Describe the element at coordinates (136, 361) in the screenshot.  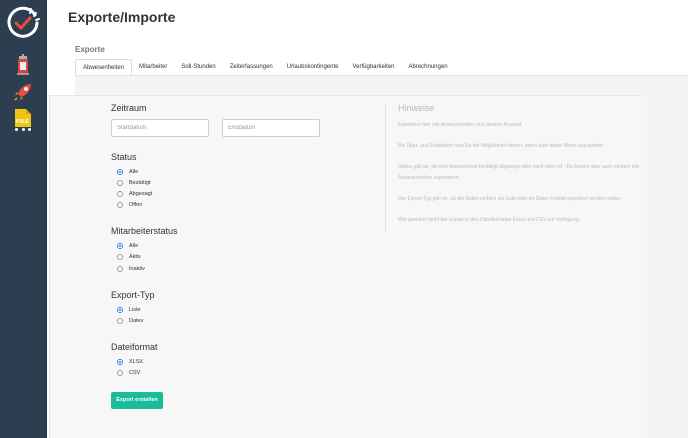
I see `radio-label: XLSX` at that location.